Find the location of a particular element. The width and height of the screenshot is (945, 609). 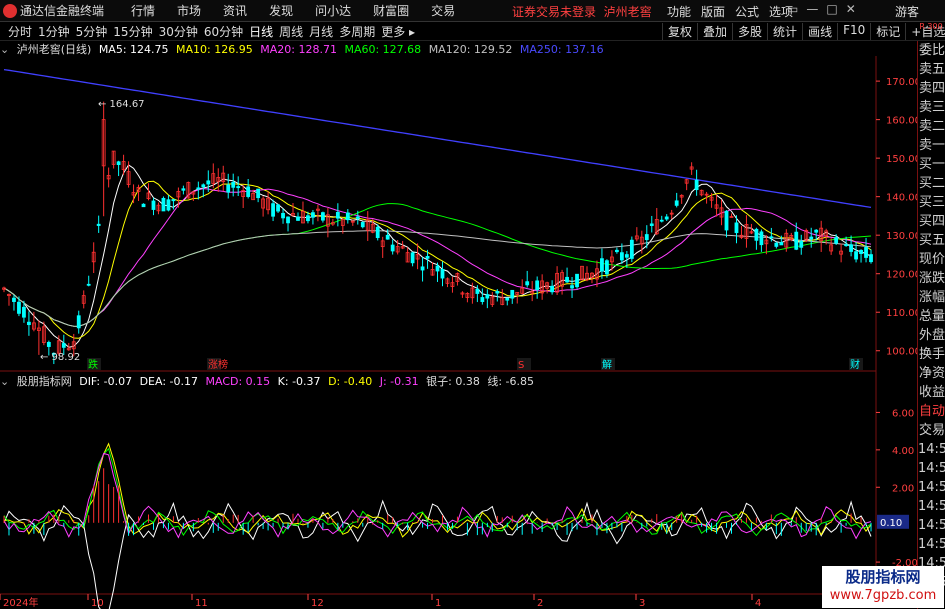

side-item-19: 自动 is located at coordinates (931, 411).